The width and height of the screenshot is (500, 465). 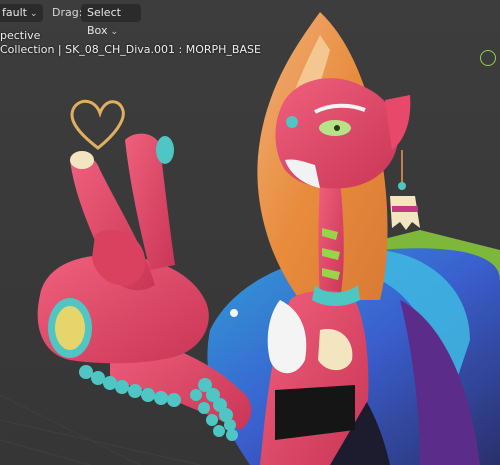 I want to click on pupil, so click(x=337, y=128).